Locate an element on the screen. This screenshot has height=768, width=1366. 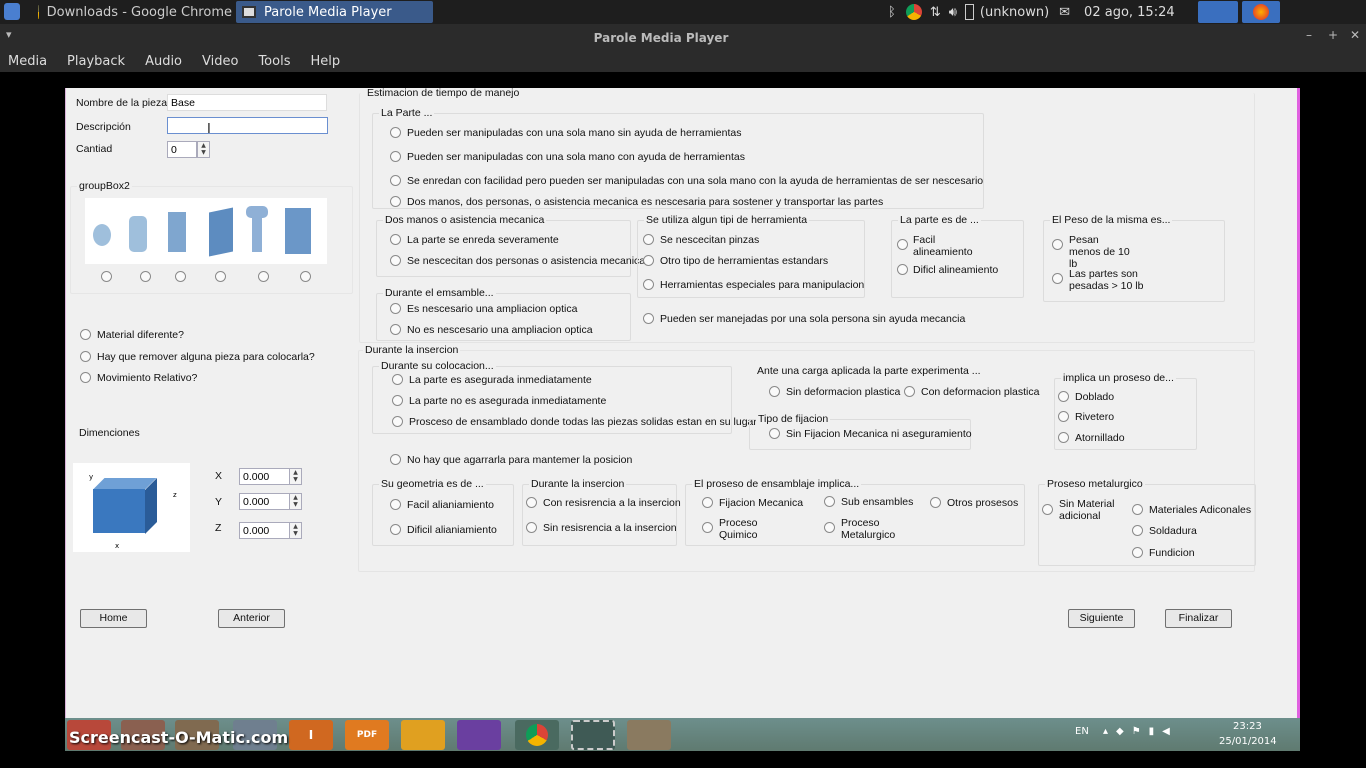
dim-x-stepper: ▲ ▼ is located at coordinates (295, 476).